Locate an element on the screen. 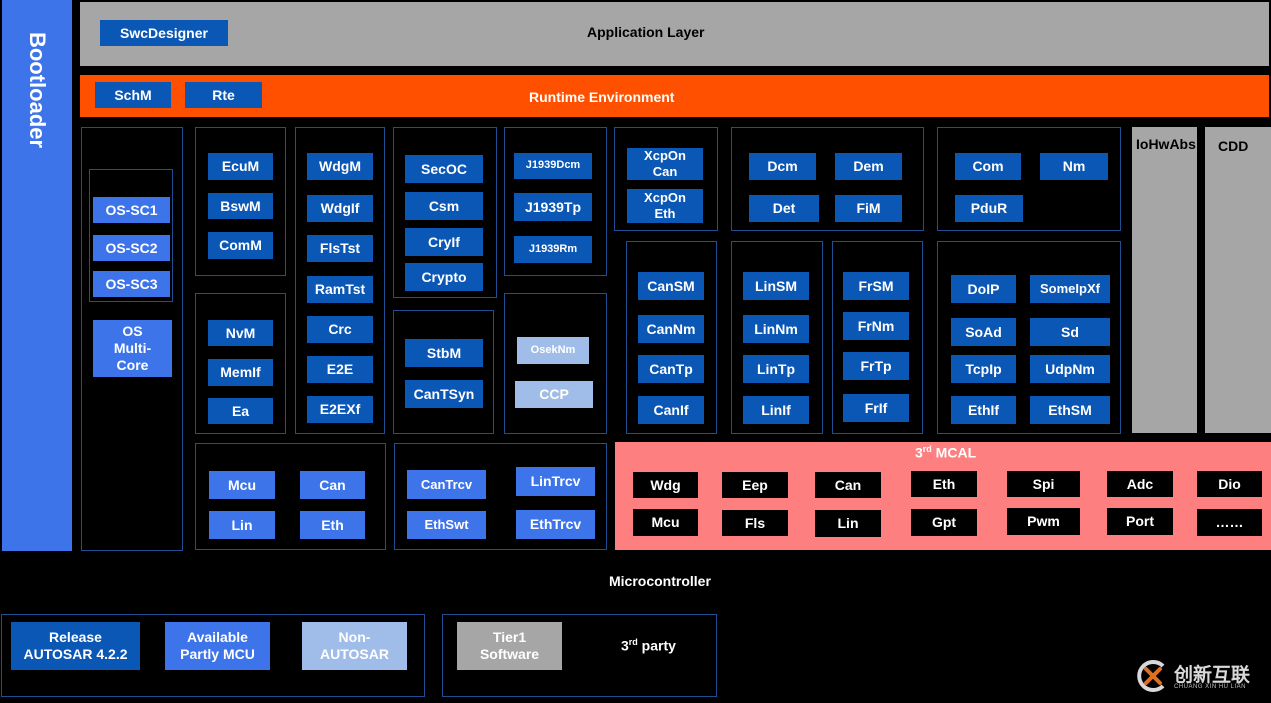 This screenshot has width=1271, height=703. lintp-box: LinTp is located at coordinates (776, 369).